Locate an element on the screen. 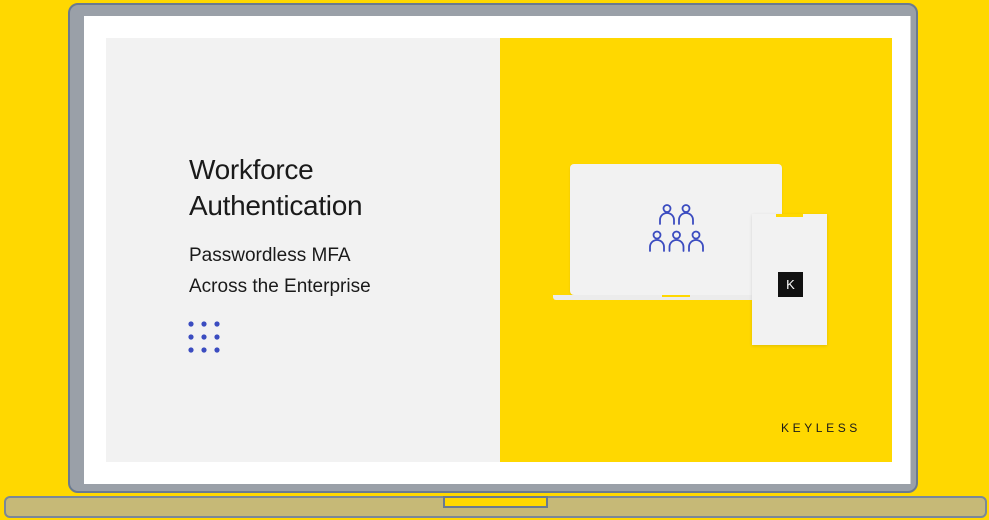 This screenshot has height=520, width=989. slide-title-line-1: Workforce is located at coordinates (251, 169).